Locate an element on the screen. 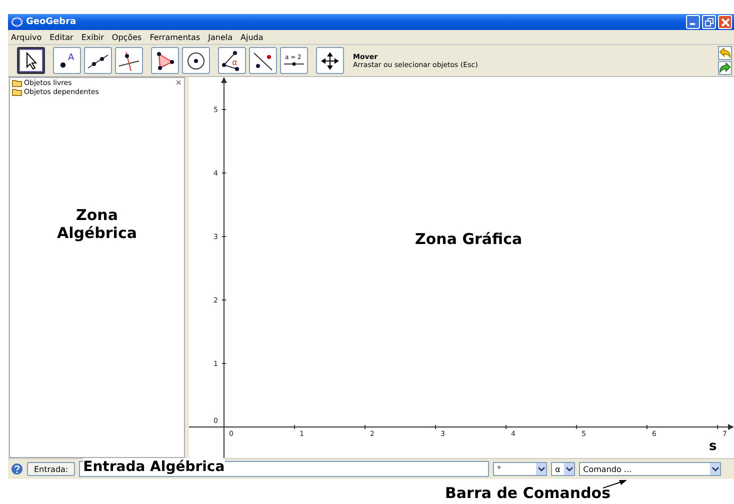 The width and height of the screenshot is (734, 504). menu-item: Opções is located at coordinates (127, 37).